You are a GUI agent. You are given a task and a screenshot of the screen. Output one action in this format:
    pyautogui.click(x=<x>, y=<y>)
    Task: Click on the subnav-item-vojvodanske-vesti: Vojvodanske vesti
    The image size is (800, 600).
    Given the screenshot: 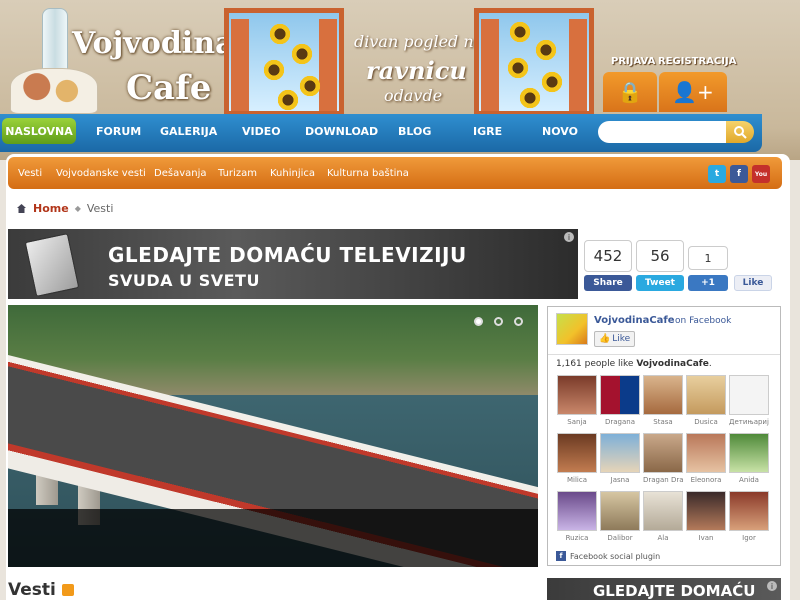 What is the action you would take?
    pyautogui.click(x=101, y=173)
    